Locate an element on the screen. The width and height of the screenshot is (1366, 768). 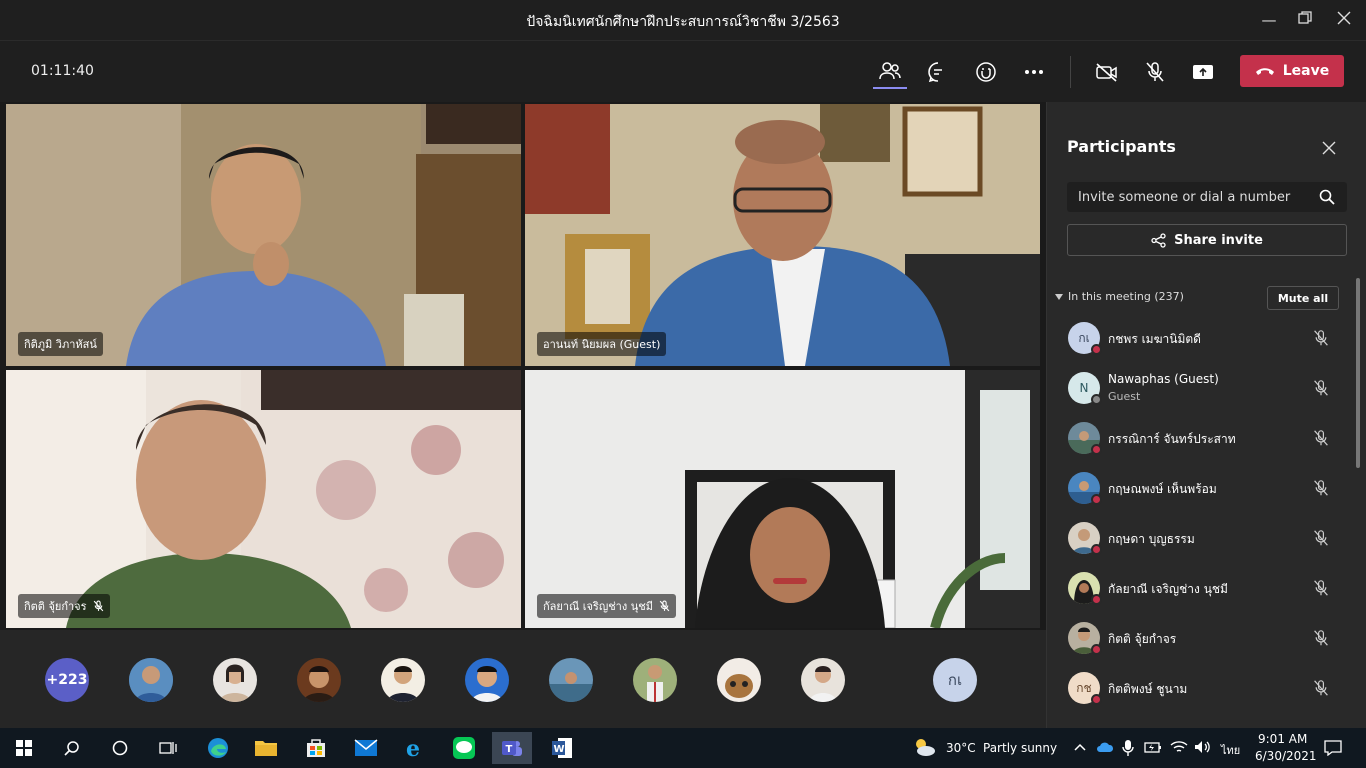
volume-icon is located at coordinates (1203, 747).